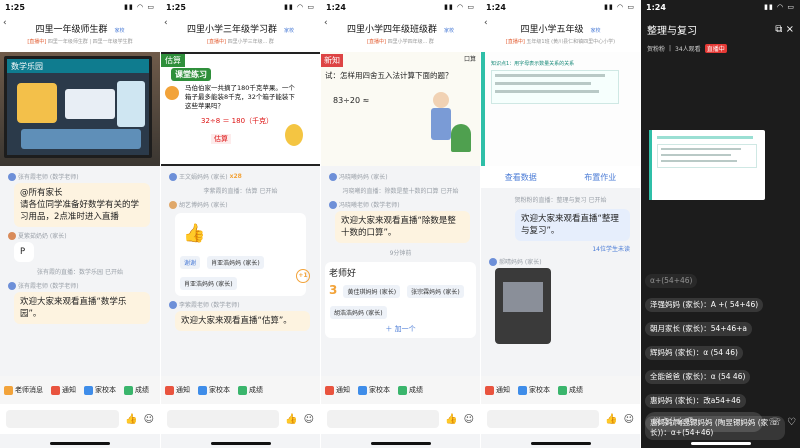 The image size is (800, 448). I want to click on video-label: 估算, so click(221, 139).